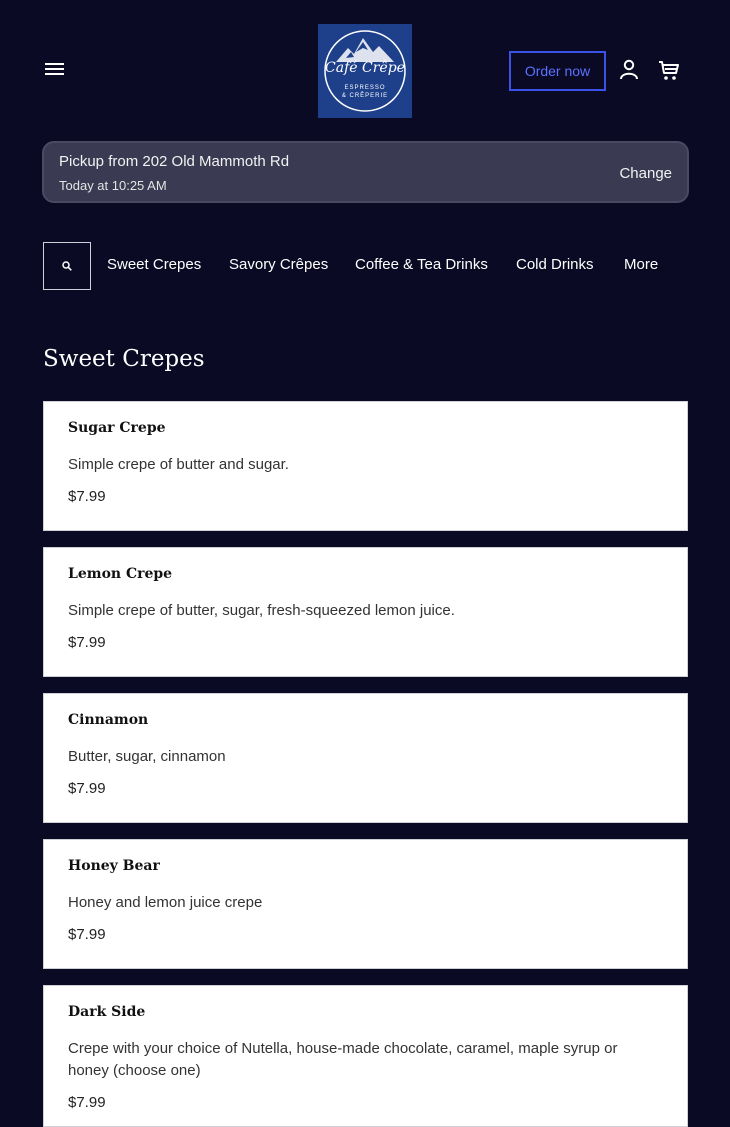 This screenshot has width=730, height=1127. What do you see at coordinates (365, 88) in the screenshot?
I see `logo-tagline-1: ESPRESSO` at bounding box center [365, 88].